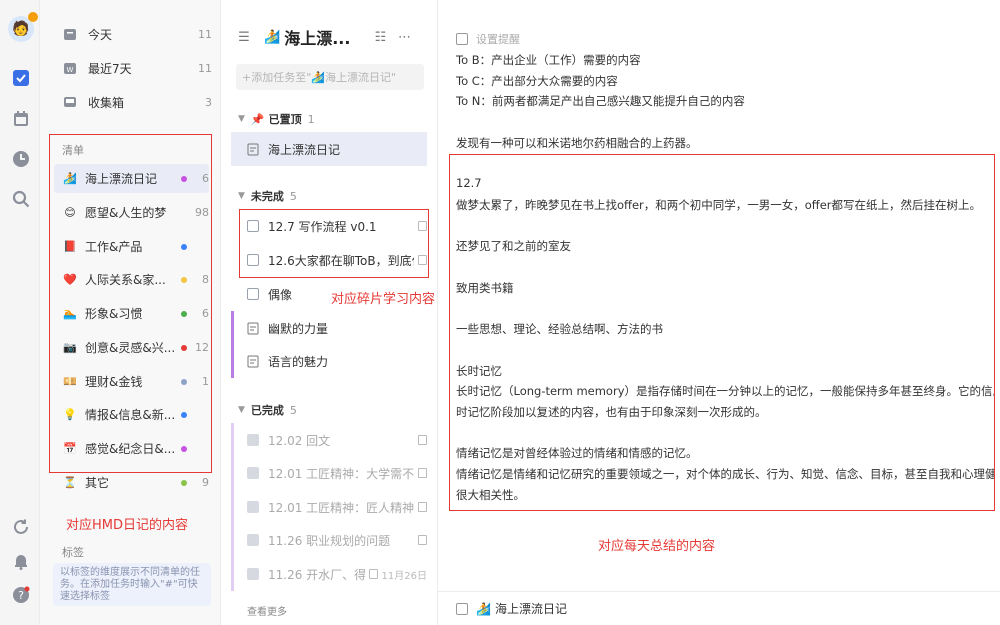 This screenshot has height=625, width=1000. Describe the element at coordinates (21, 561) in the screenshot. I see `bell-icon` at that location.